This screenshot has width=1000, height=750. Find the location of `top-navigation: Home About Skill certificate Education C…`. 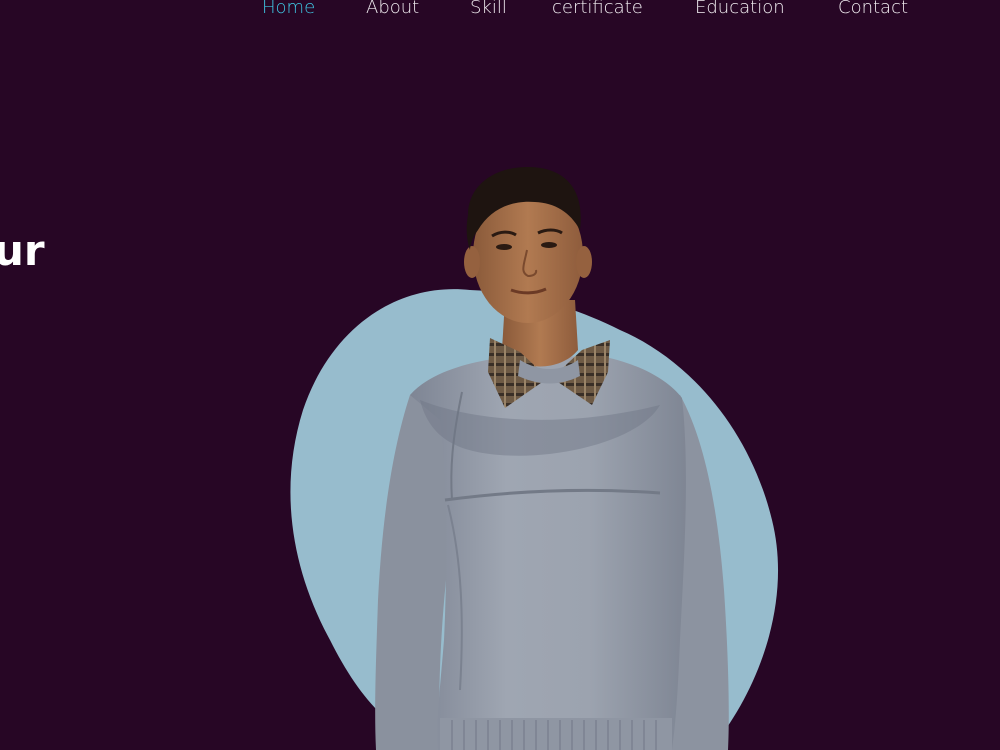

top-navigation: Home About Skill certificate Education C… is located at coordinates (500, 13).